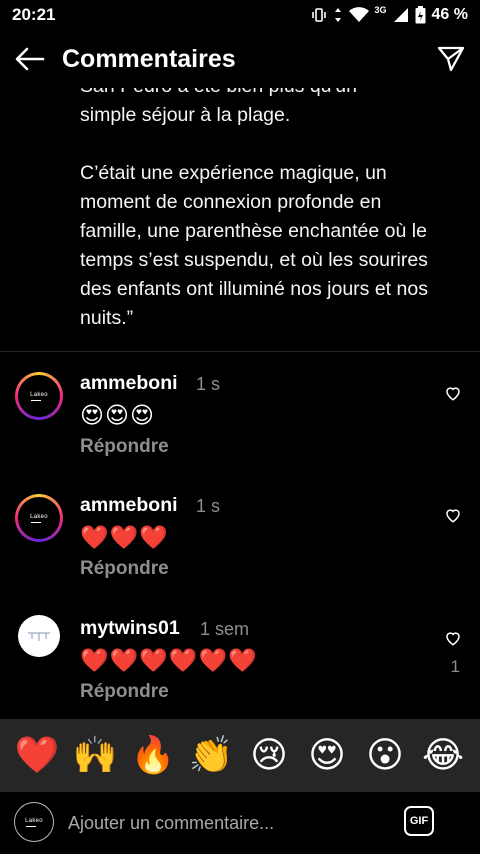 This screenshot has height=854, width=480. I want to click on header: Commentaires, so click(240, 59).